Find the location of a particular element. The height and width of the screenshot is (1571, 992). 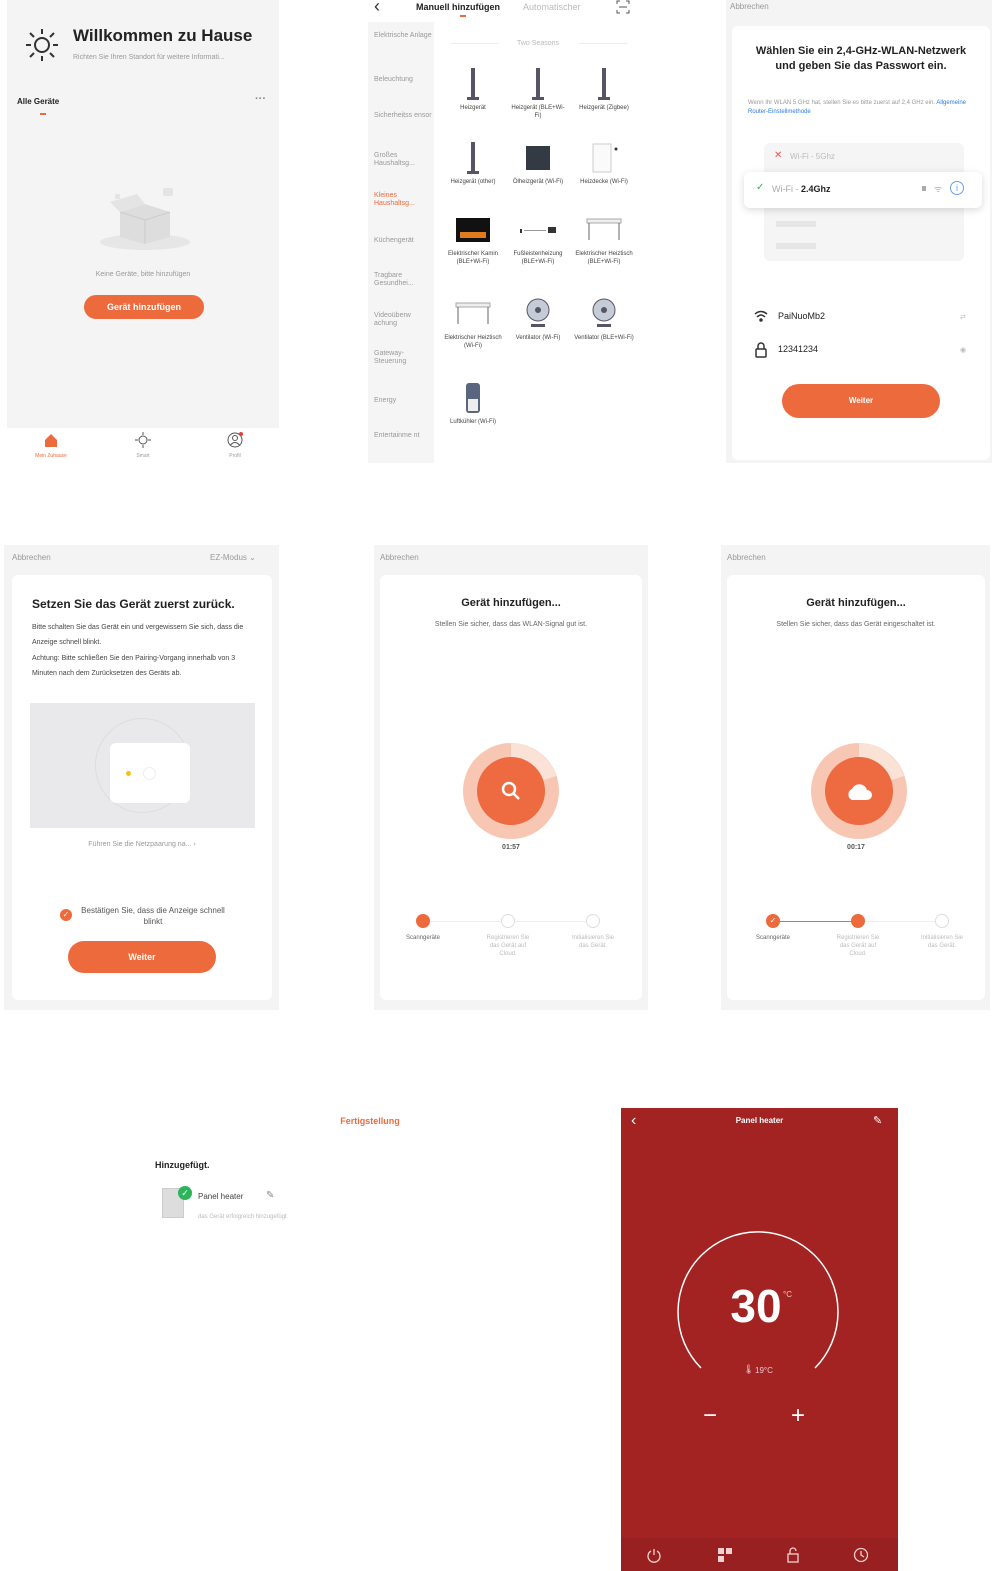

power-icon is located at coordinates (654, 1558).